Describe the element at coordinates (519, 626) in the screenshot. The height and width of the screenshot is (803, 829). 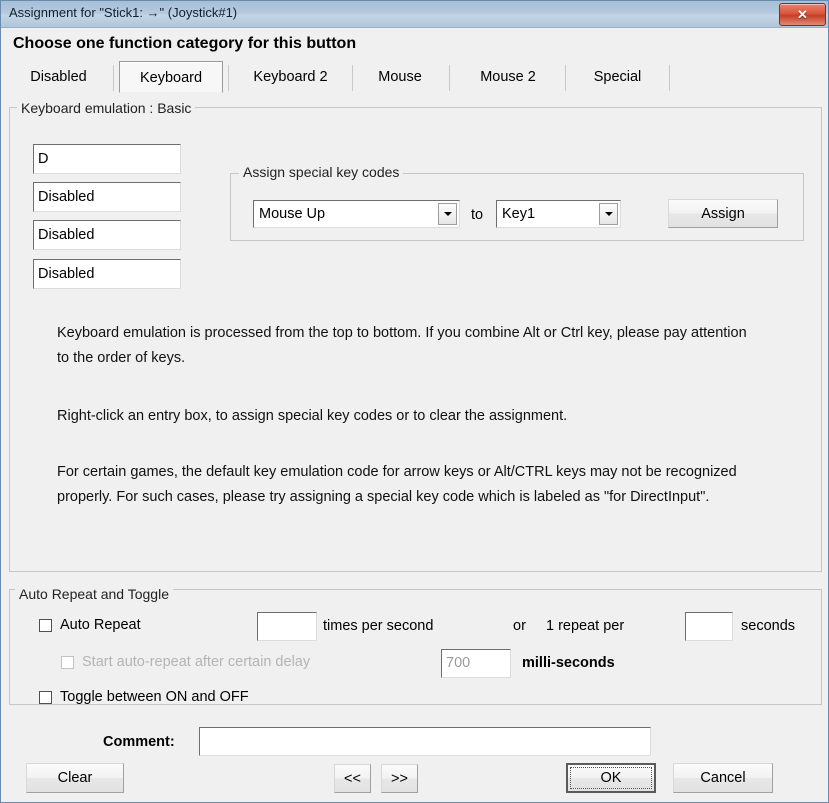
I see `or-label: or` at that location.